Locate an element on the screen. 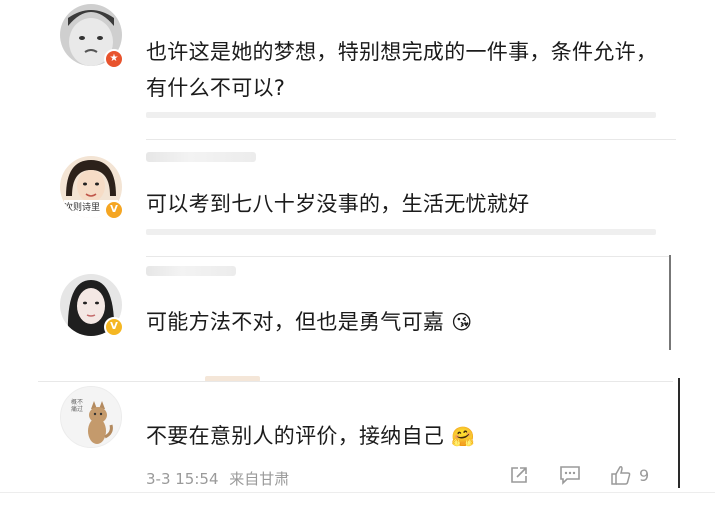  comment-text: 可能方法不对，但也是勇气可嘉 😘 is located at coordinates (309, 322).